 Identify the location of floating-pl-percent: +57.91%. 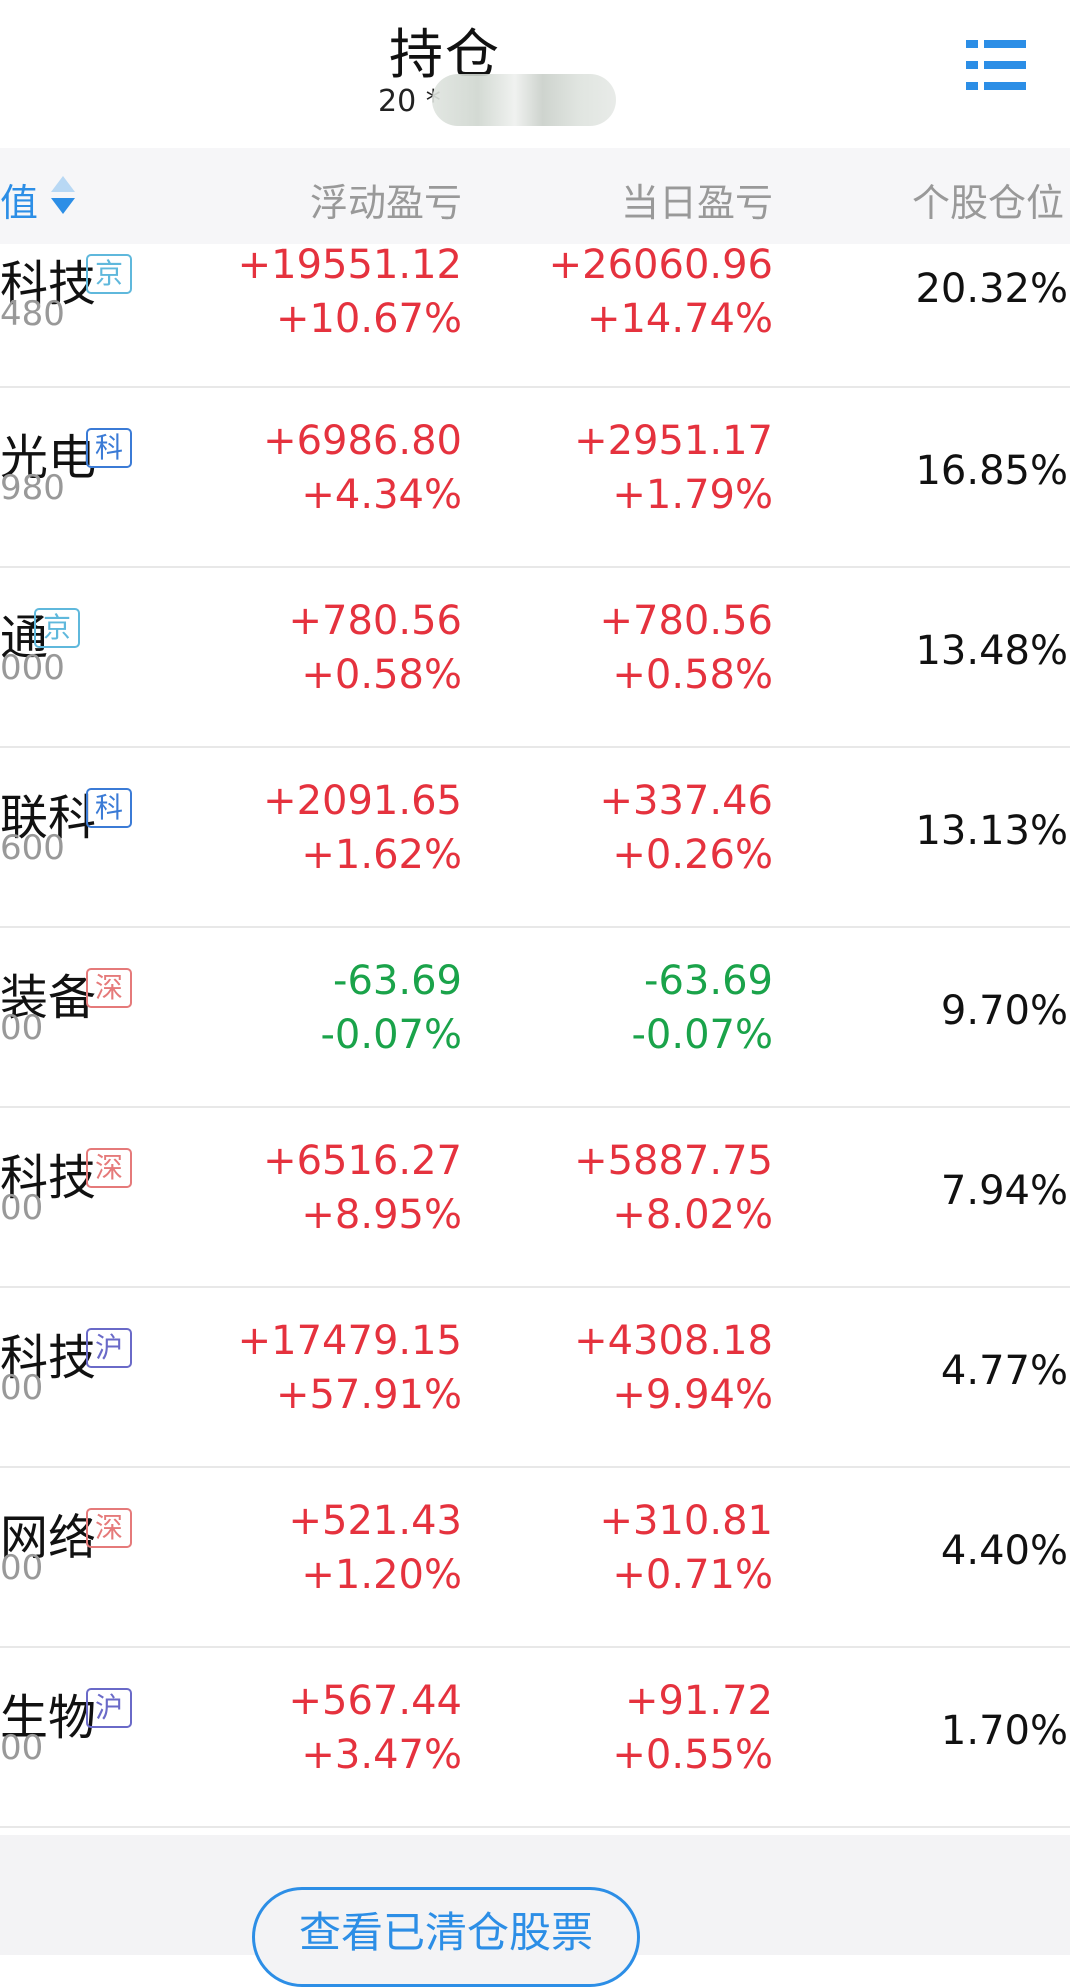
(368, 1395).